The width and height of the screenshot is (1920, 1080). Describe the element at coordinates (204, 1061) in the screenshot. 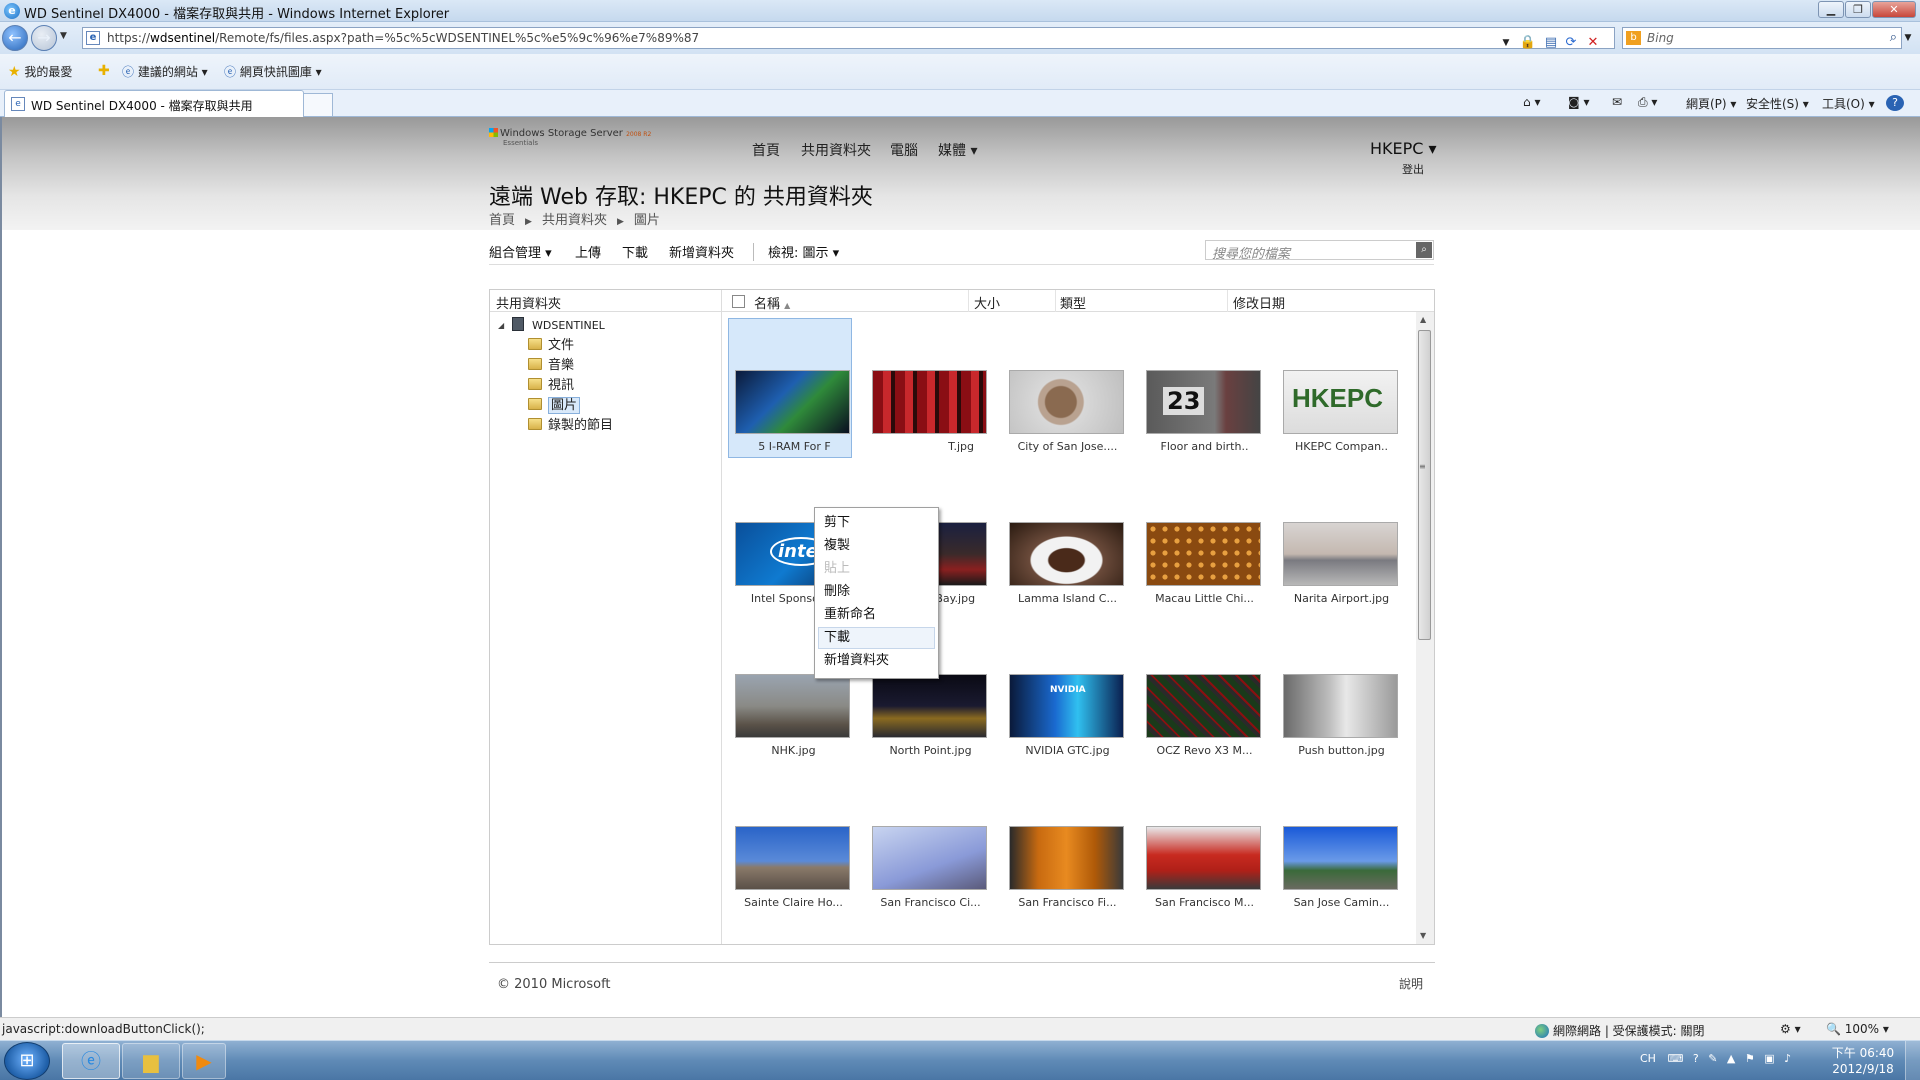

I see `taskbar-media-player: ▶` at that location.